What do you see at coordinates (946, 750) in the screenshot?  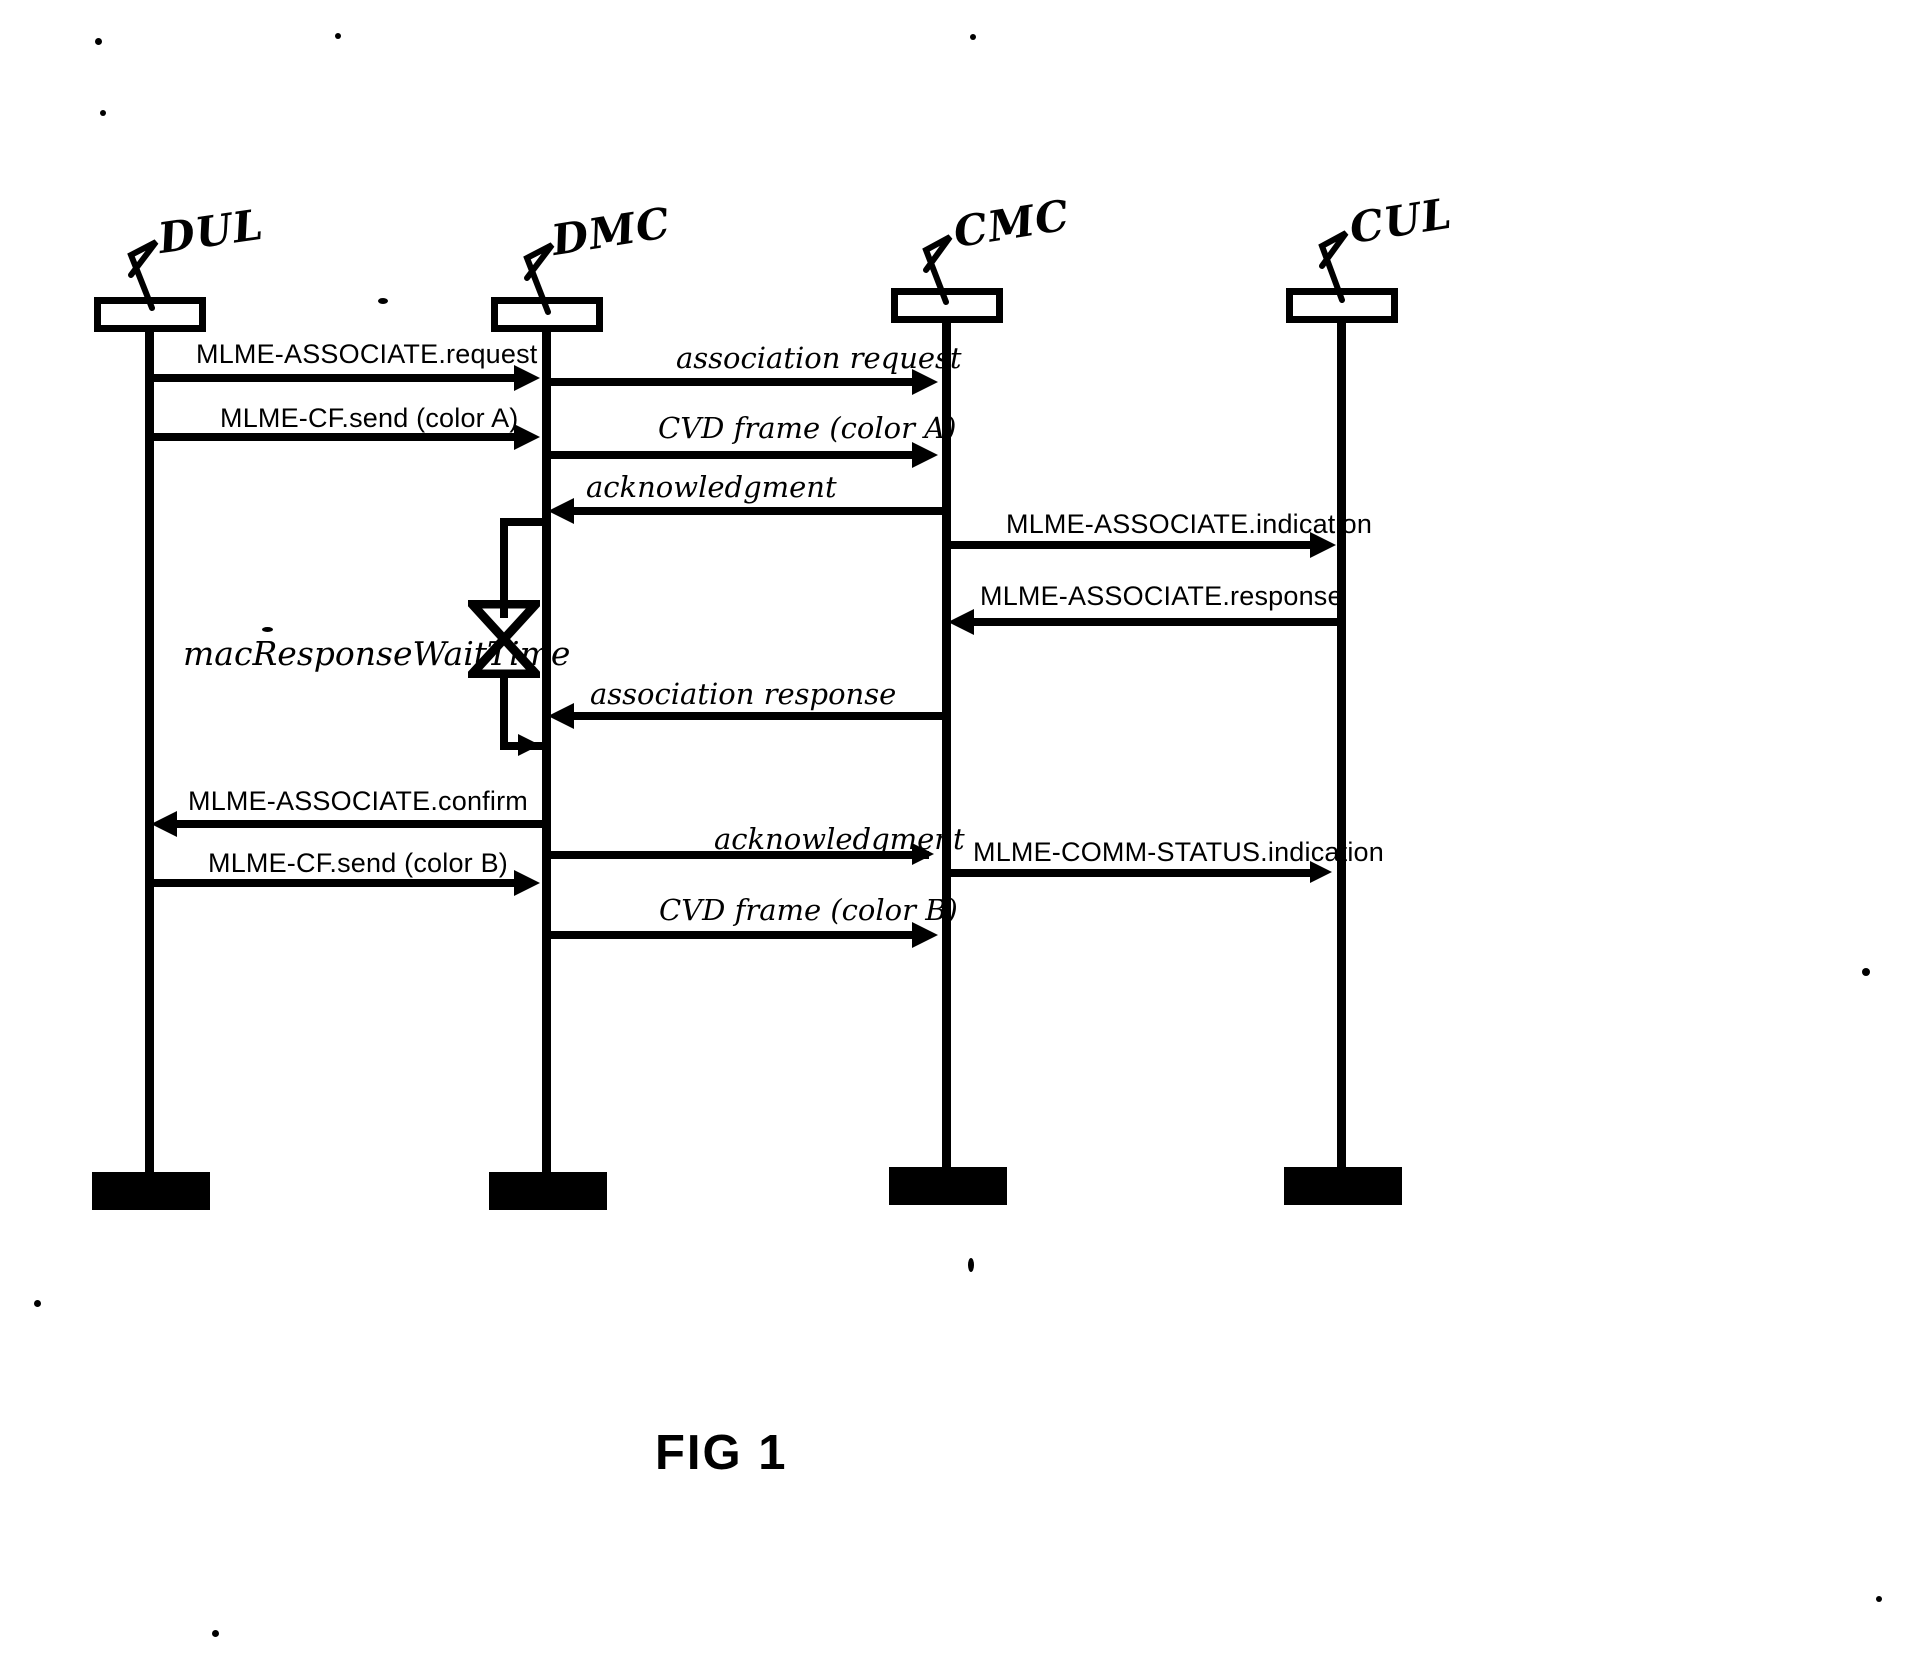 I see `lifeline-cmc` at bounding box center [946, 750].